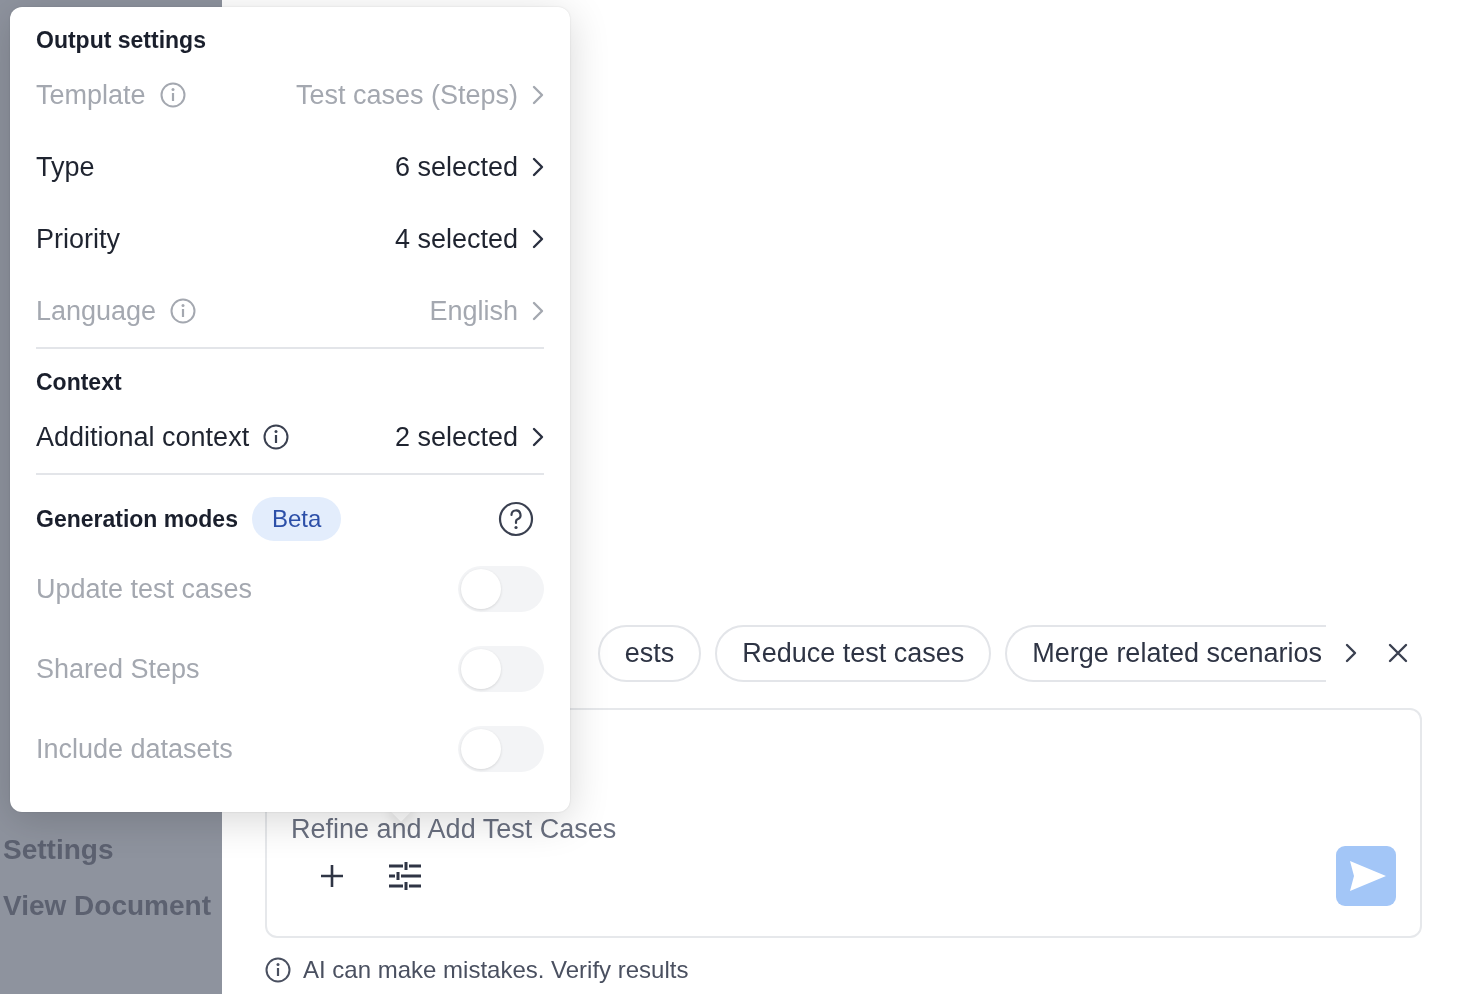 Image resolution: width=1468 pixels, height=994 pixels. What do you see at coordinates (91, 95) in the screenshot?
I see `setting-label: Template` at bounding box center [91, 95].